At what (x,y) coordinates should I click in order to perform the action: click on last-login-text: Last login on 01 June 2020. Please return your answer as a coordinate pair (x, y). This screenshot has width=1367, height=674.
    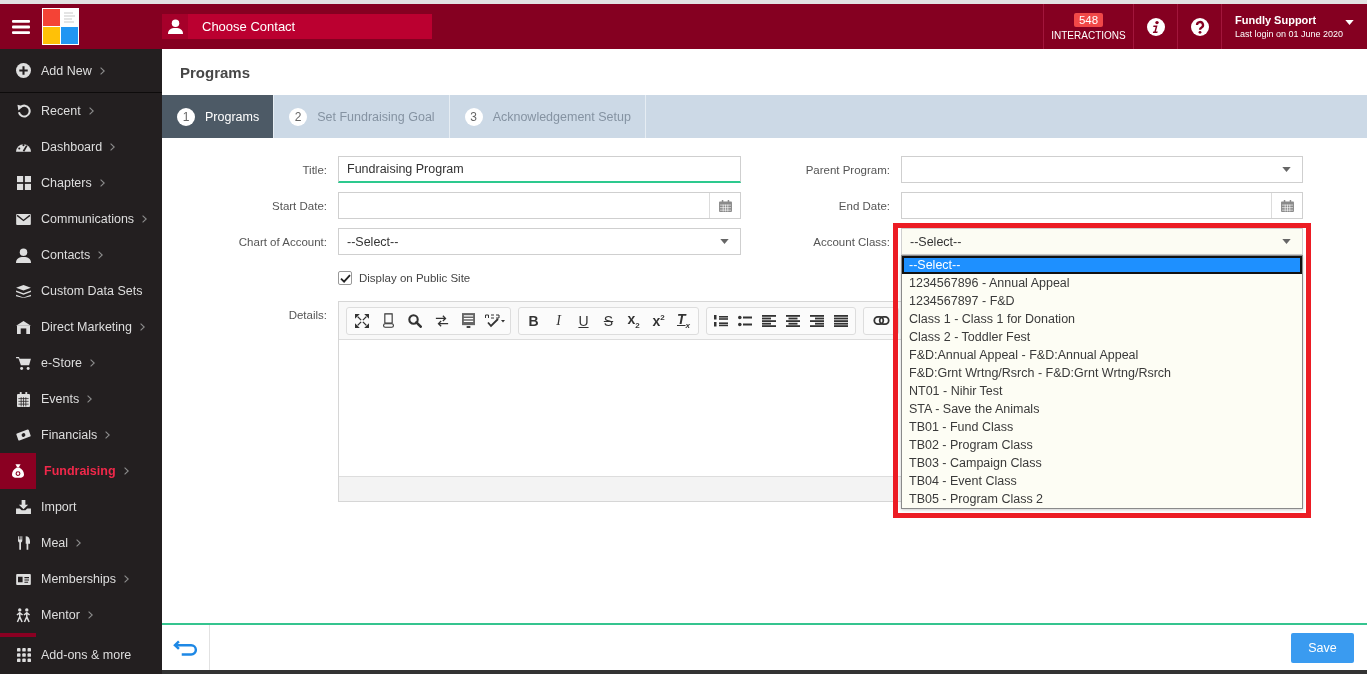
    Looking at the image, I should click on (1289, 34).